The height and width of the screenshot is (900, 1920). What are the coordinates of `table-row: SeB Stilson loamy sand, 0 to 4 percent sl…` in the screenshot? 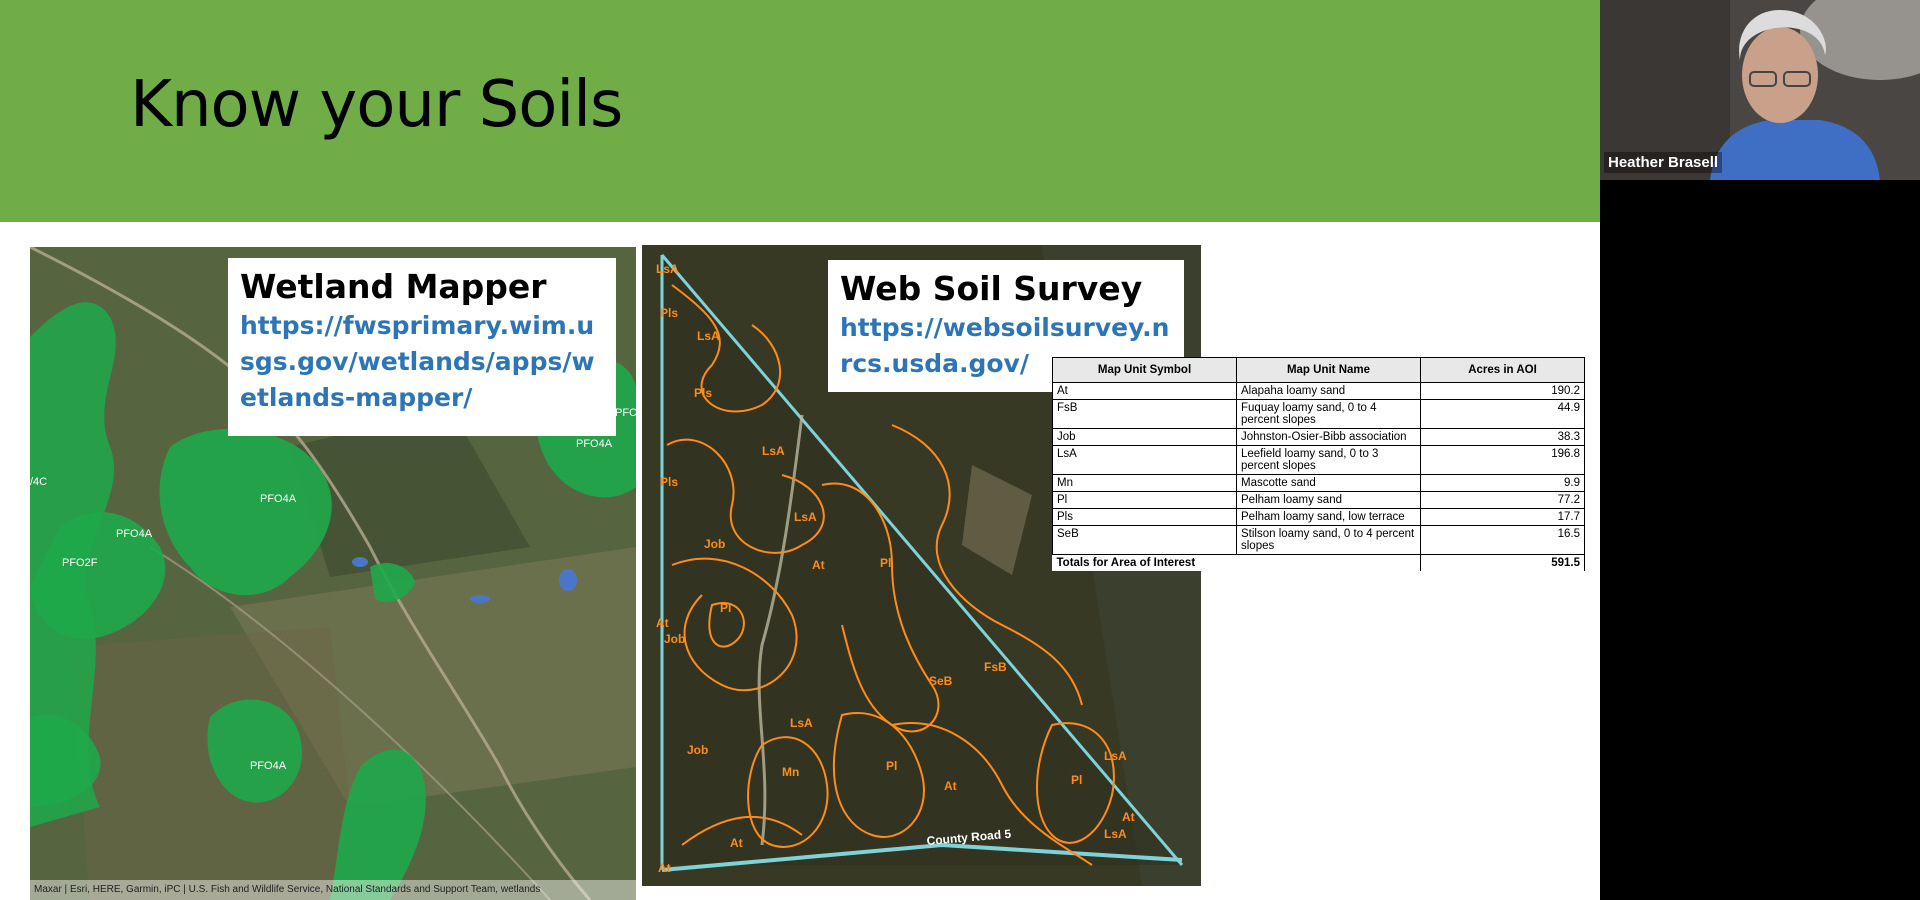 It's located at (1318, 540).